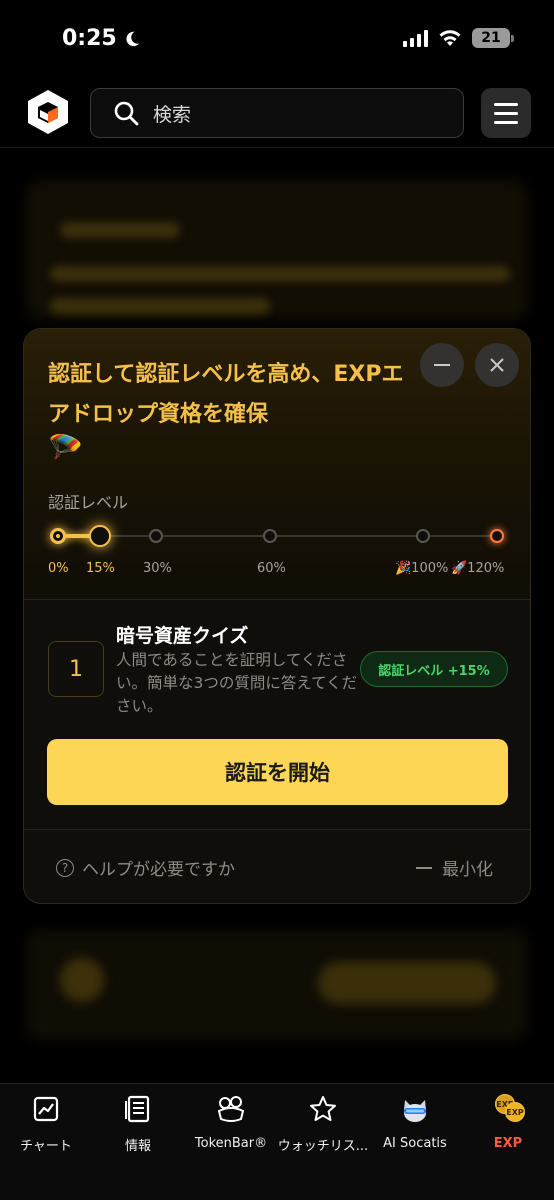  What do you see at coordinates (407, 983) in the screenshot?
I see `background-button` at bounding box center [407, 983].